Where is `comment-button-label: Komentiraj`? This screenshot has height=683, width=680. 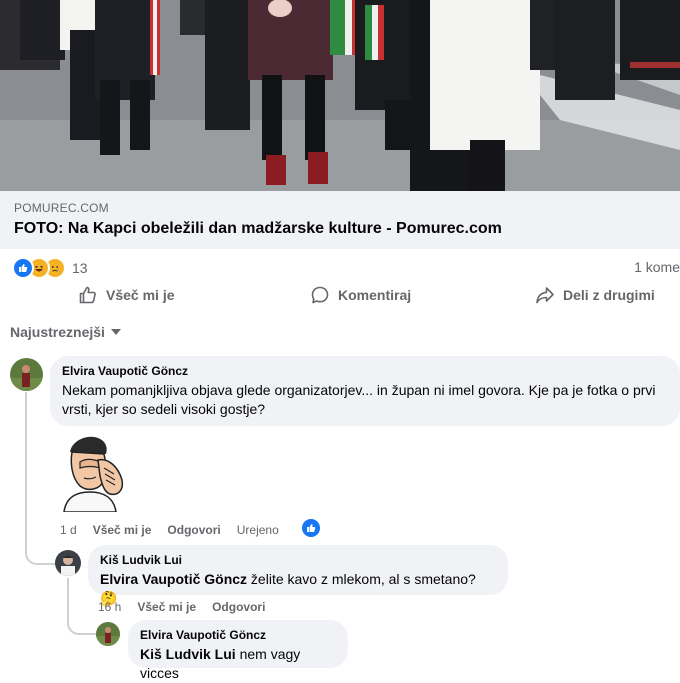 comment-button-label: Komentiraj is located at coordinates (375, 295).